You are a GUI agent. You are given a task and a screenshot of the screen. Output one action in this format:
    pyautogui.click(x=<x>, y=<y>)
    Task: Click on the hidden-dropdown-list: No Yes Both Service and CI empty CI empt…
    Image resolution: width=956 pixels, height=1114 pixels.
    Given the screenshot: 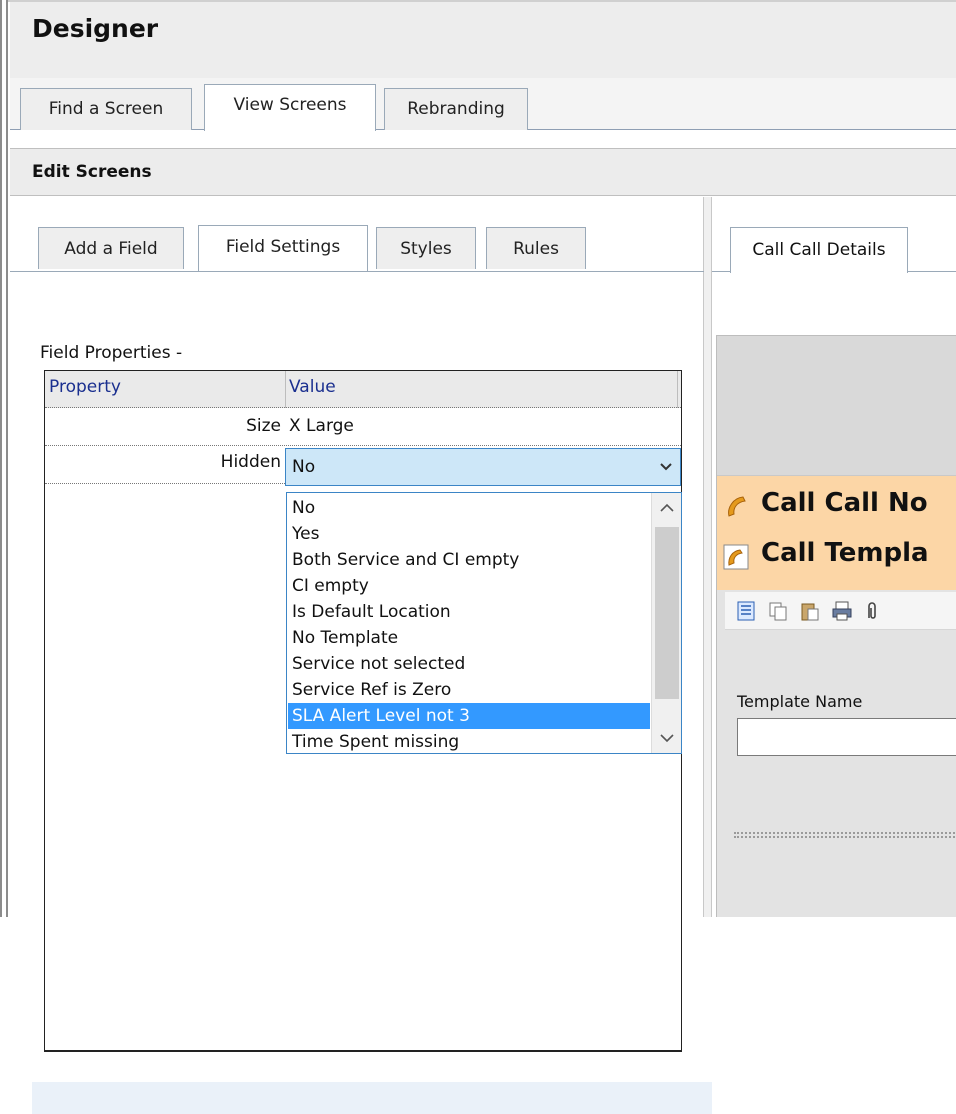 What is the action you would take?
    pyautogui.click(x=484, y=623)
    